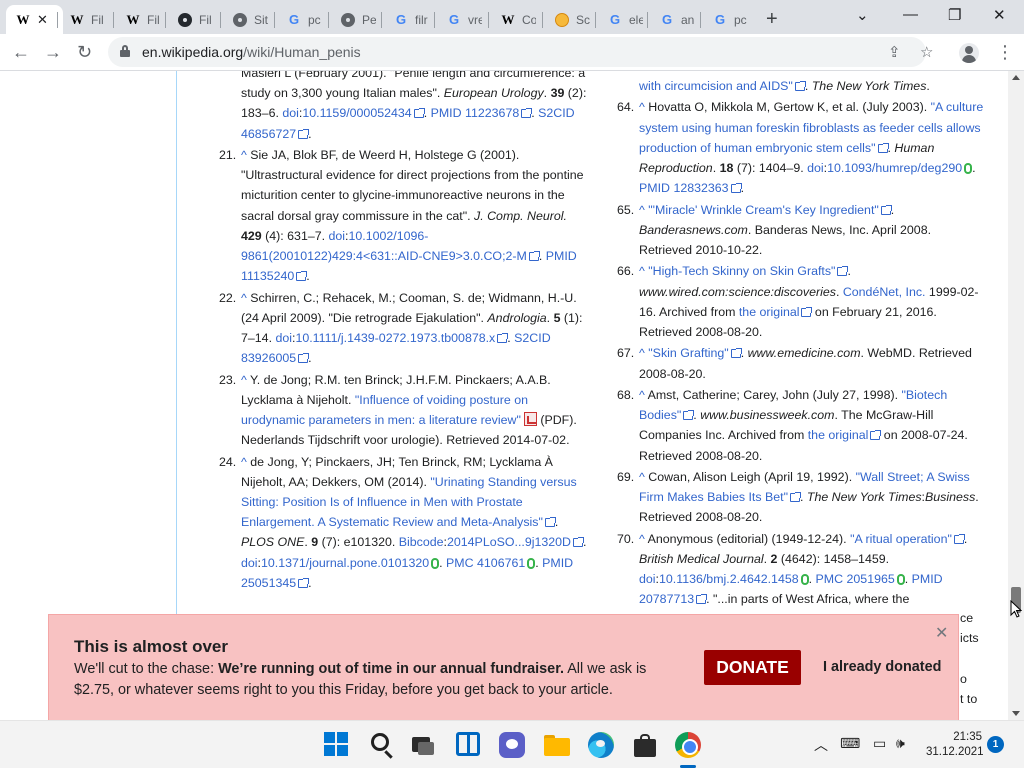 The width and height of the screenshot is (1024, 768). I want to click on task-view-icon, so click(423, 745).